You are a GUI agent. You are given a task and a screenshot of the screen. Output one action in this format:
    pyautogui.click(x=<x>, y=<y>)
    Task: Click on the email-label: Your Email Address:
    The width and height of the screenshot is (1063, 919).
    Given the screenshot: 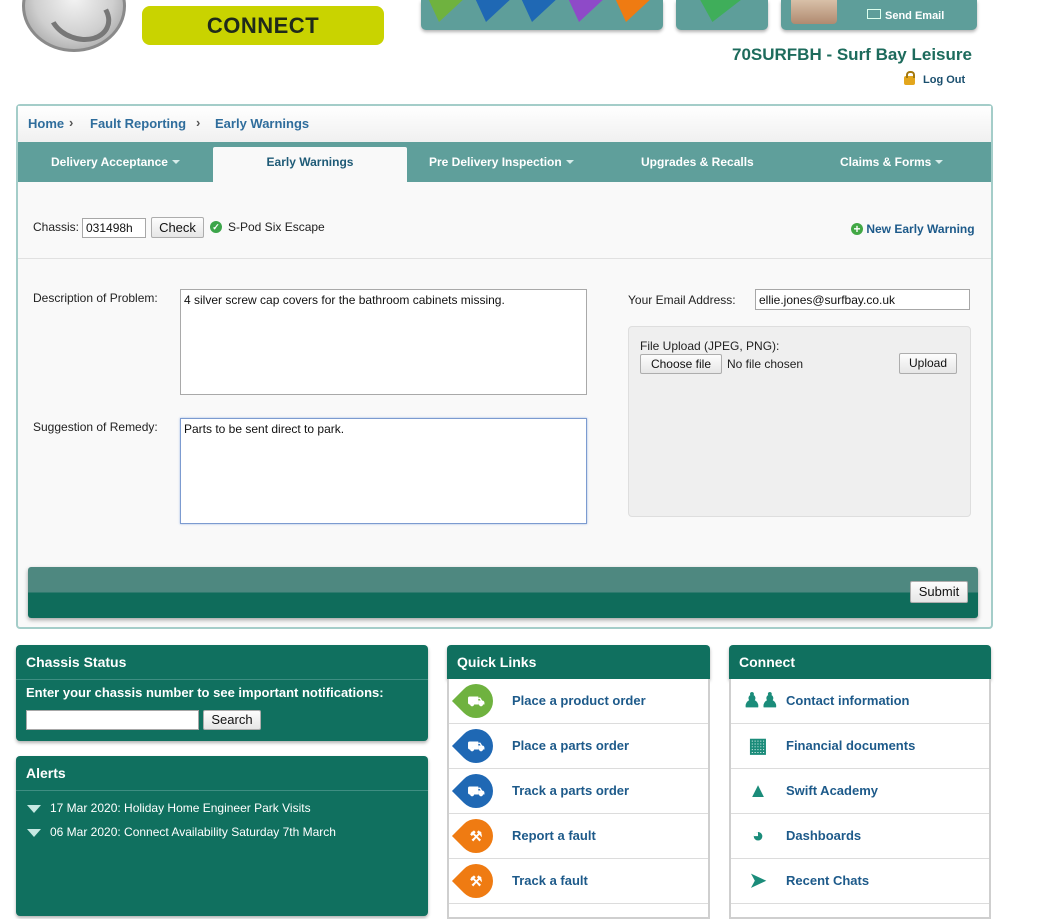 What is the action you would take?
    pyautogui.click(x=682, y=300)
    